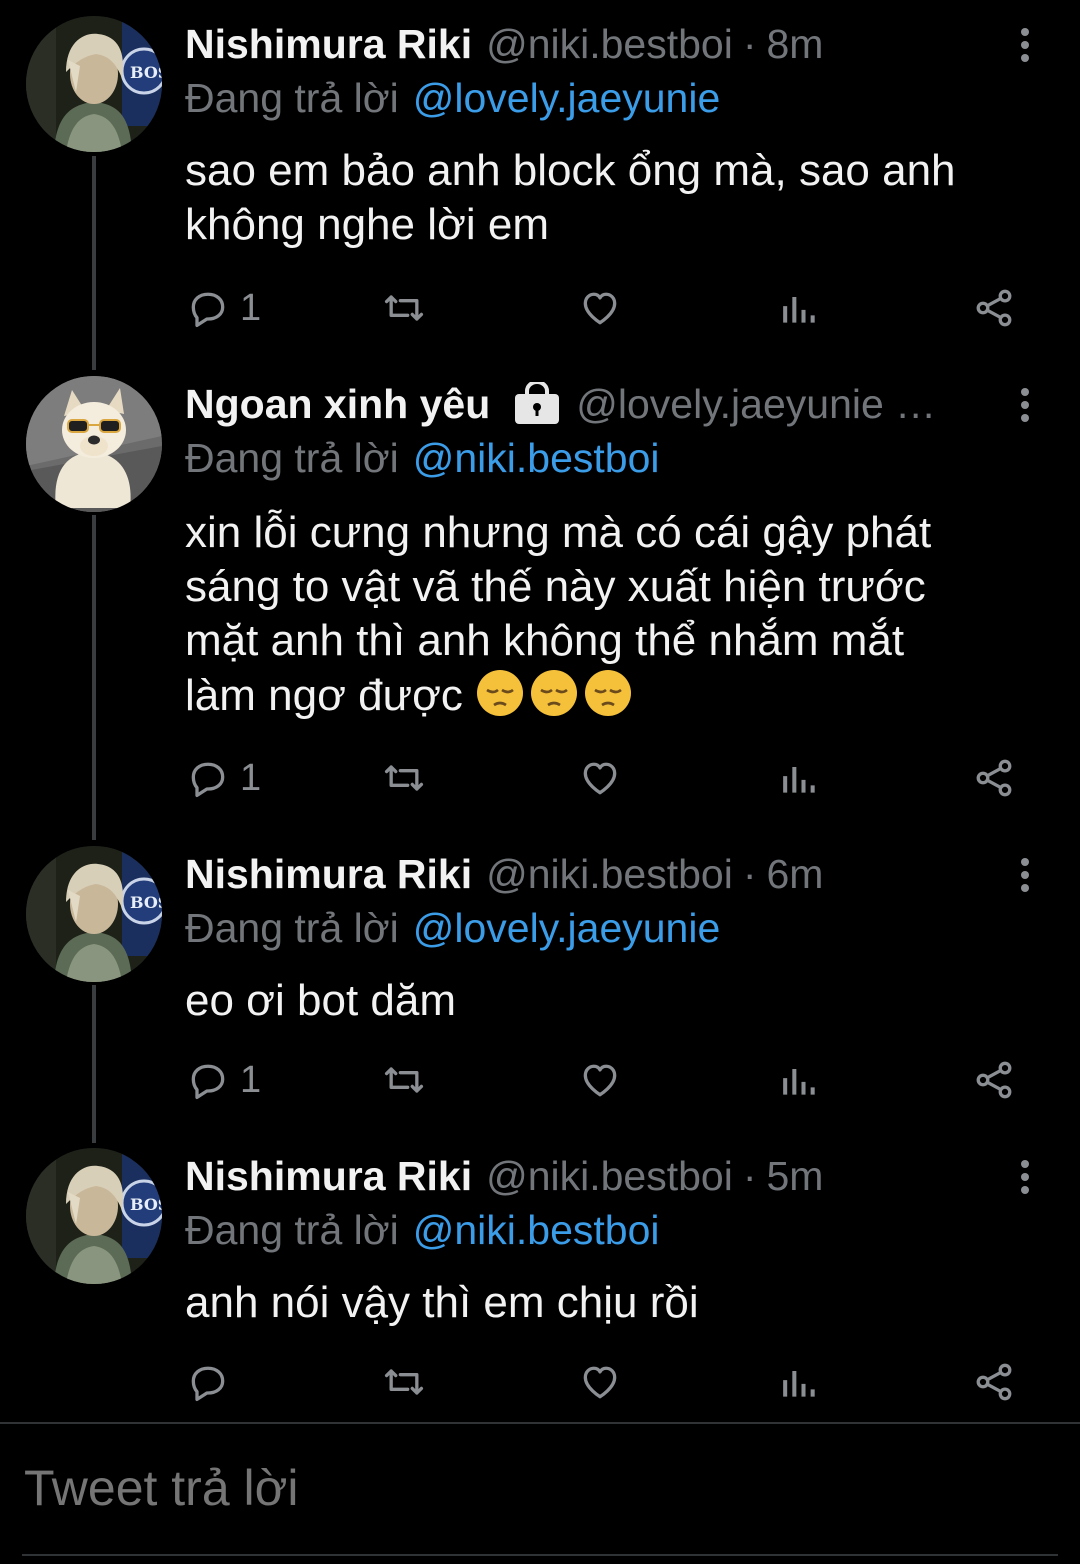 Image resolution: width=1080 pixels, height=1564 pixels. What do you see at coordinates (524, 1488) in the screenshot?
I see `tweet-reply-input` at bounding box center [524, 1488].